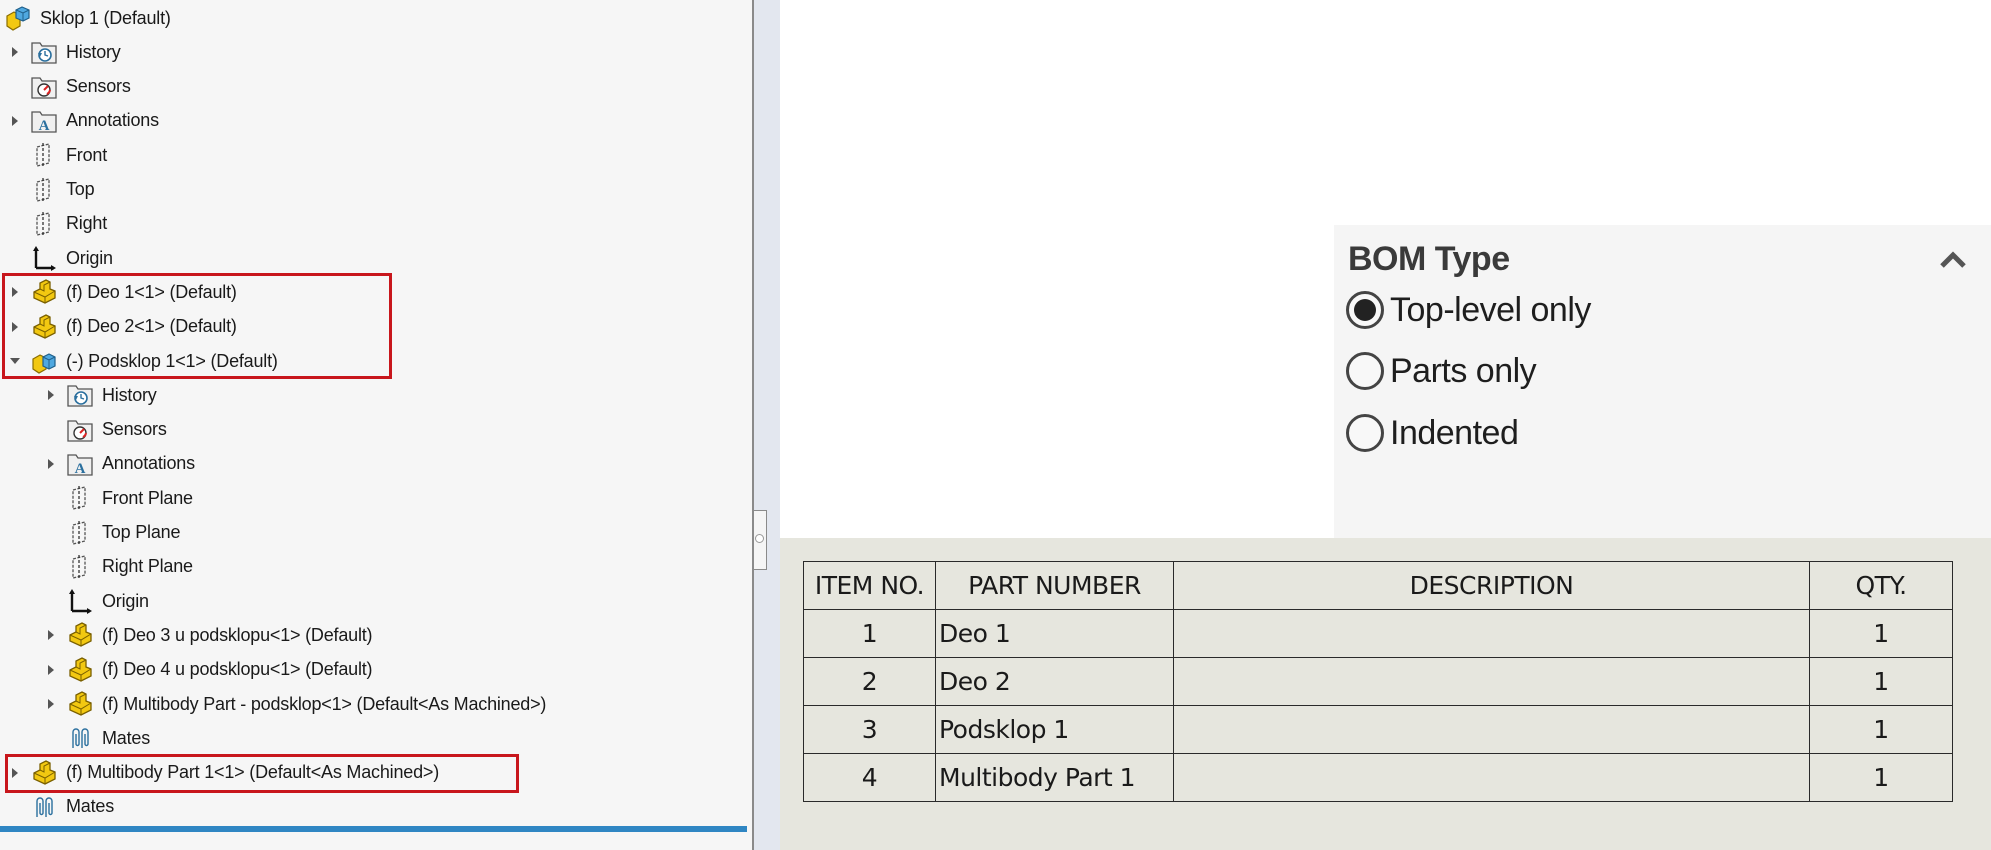 The image size is (1991, 850). Describe the element at coordinates (869, 729) in the screenshot. I see `cell-item-no: 3` at that location.